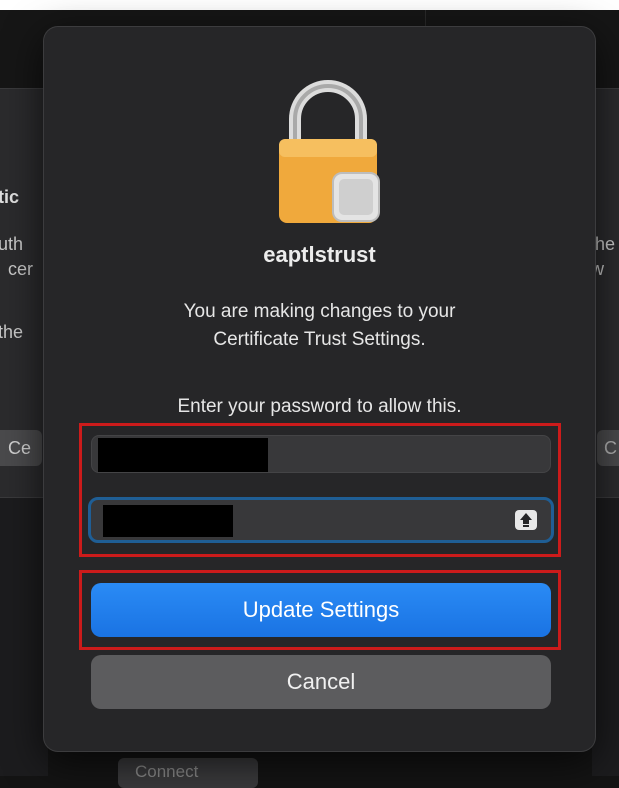  Describe the element at coordinates (321, 520) in the screenshot. I see `password-field` at that location.